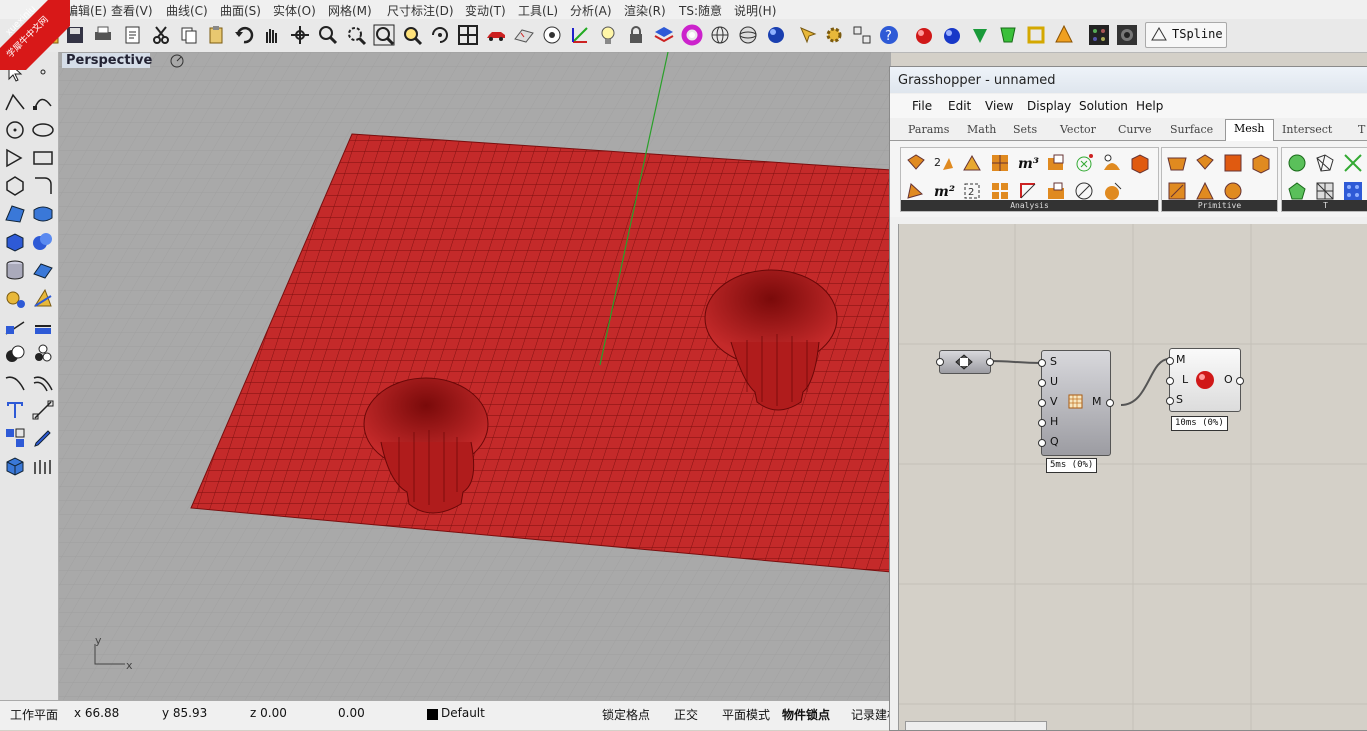  Describe the element at coordinates (1353, 163) in the screenshot. I see `proximity-icon` at that location.